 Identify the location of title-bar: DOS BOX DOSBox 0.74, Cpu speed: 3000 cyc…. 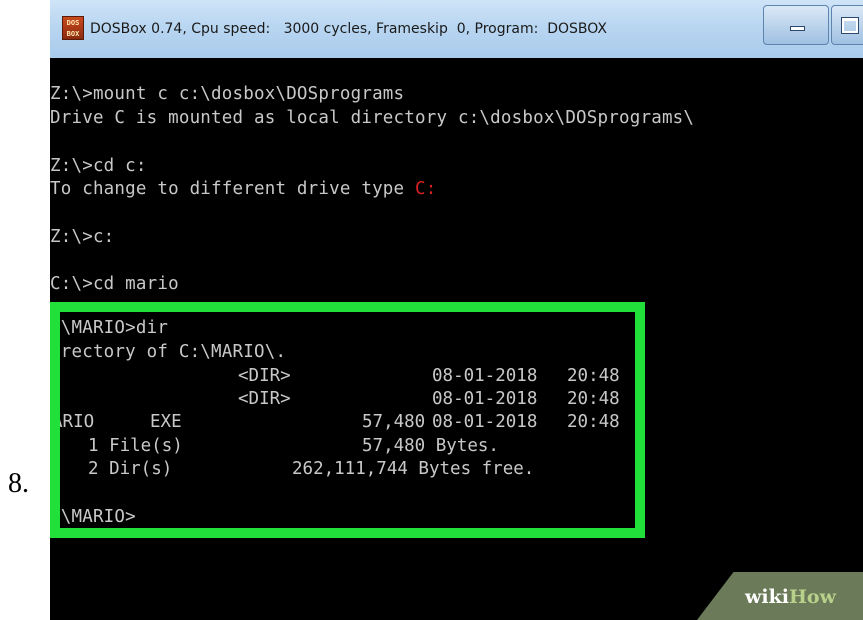
(456, 29).